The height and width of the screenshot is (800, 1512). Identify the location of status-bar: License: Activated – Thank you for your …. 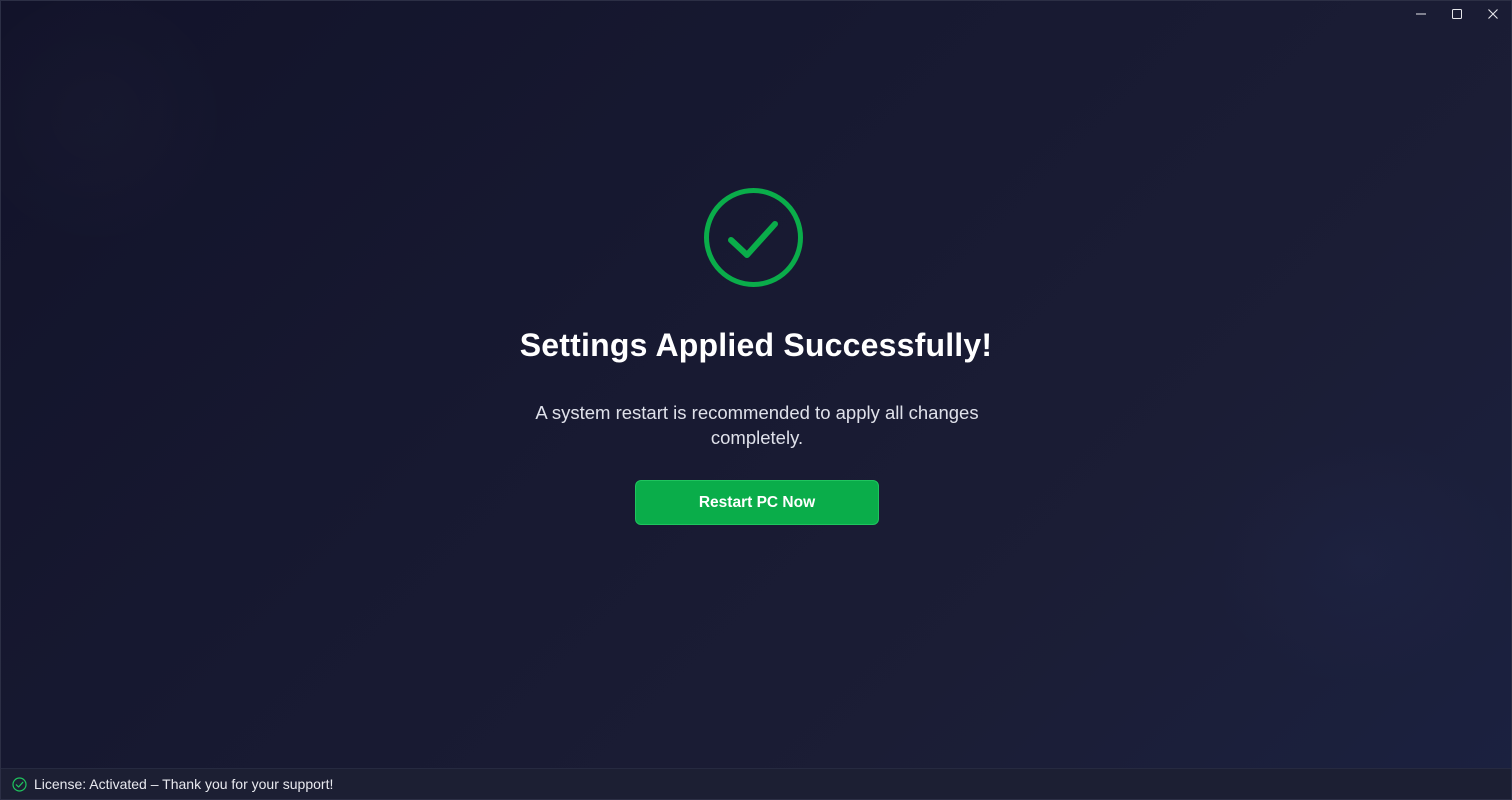
(756, 783).